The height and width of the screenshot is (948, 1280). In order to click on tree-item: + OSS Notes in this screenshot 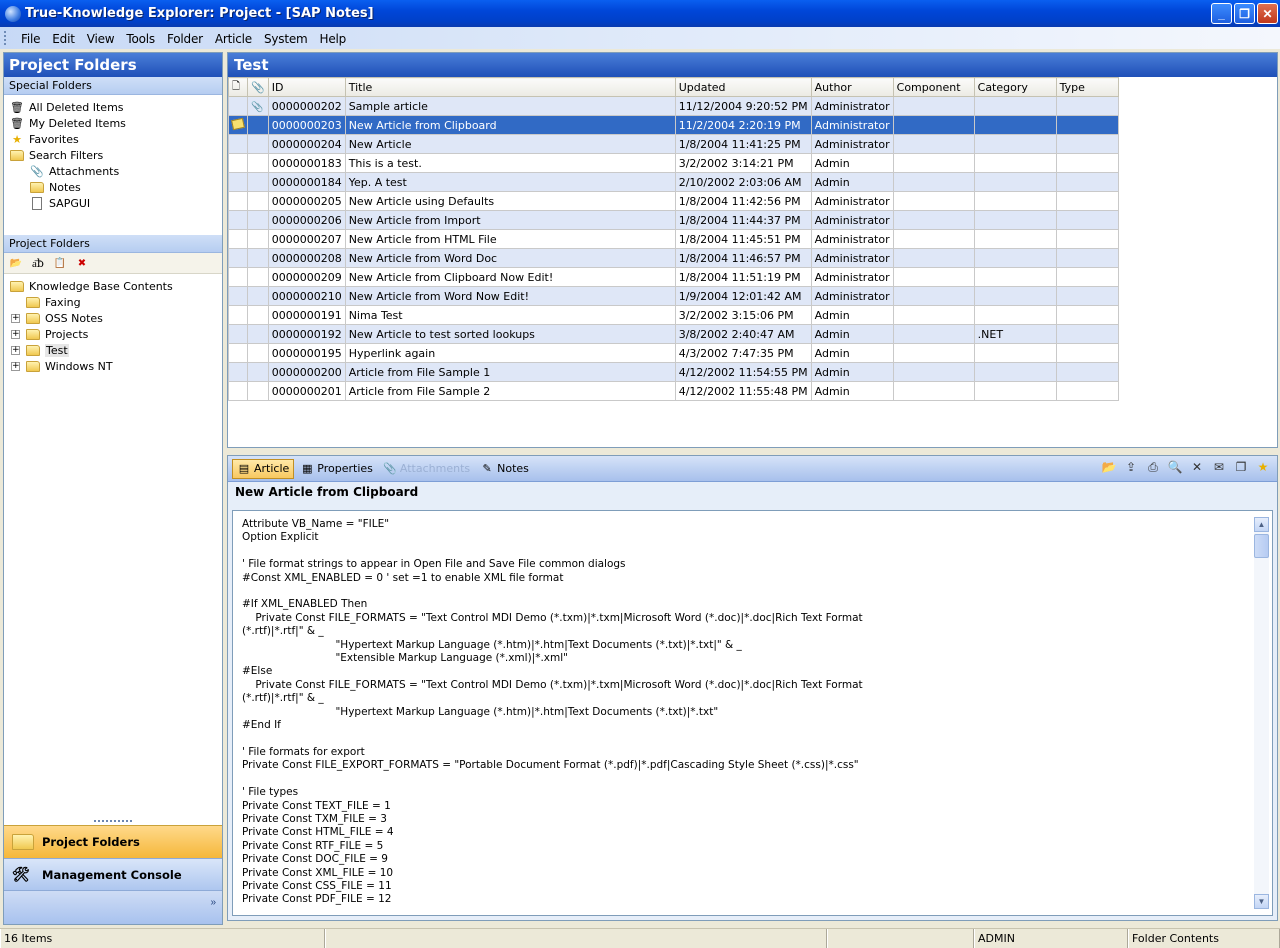, I will do `click(116, 318)`.